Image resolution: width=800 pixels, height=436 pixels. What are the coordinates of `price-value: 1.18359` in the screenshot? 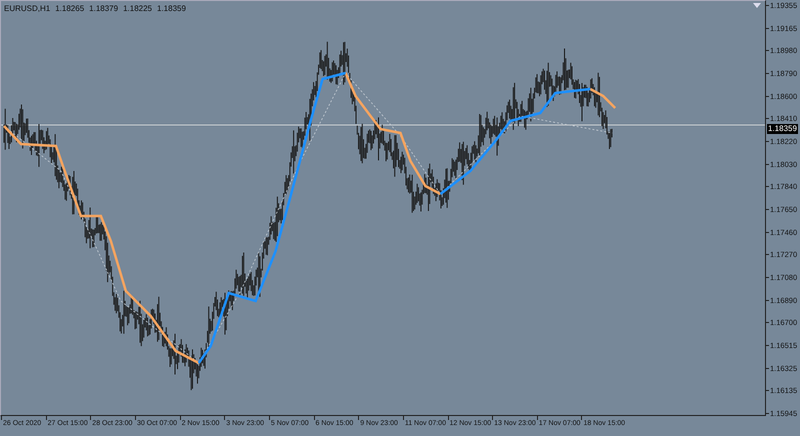 It's located at (171, 9).